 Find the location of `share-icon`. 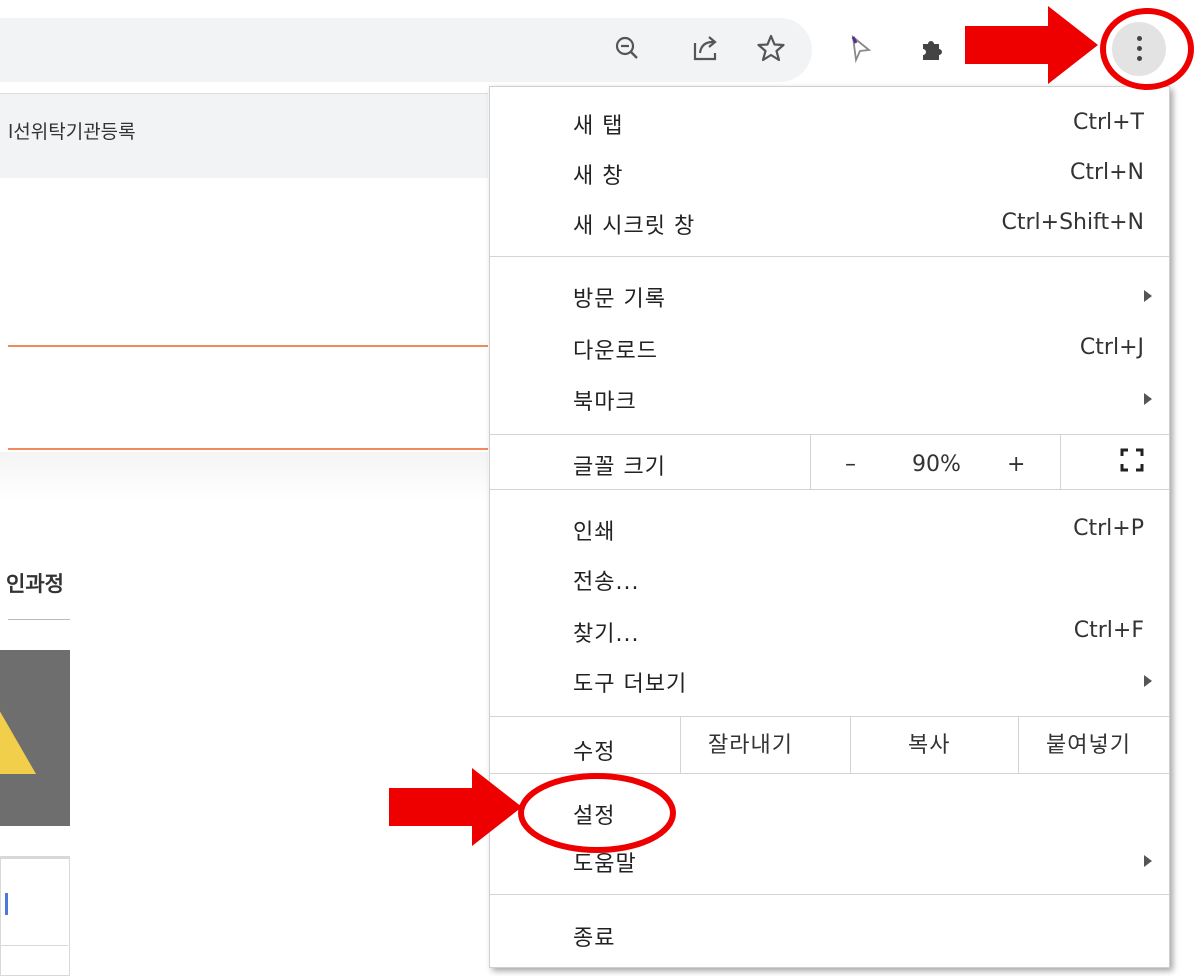

share-icon is located at coordinates (706, 49).